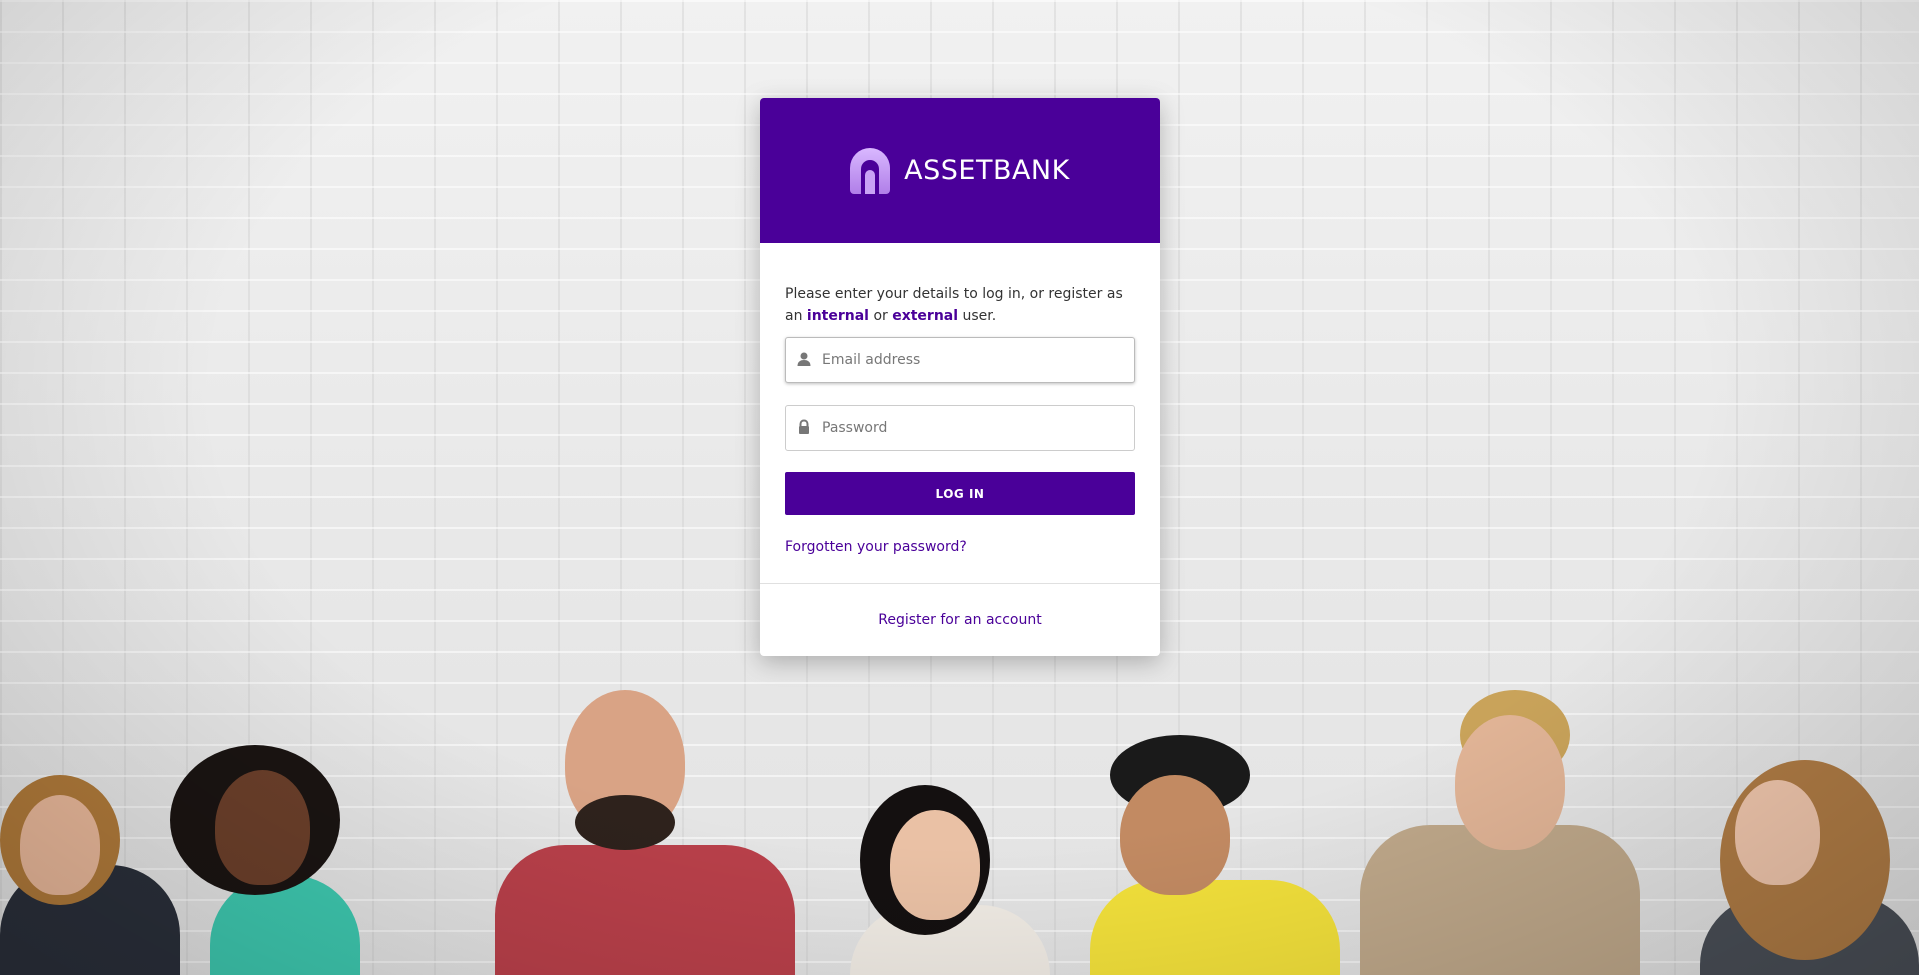 This screenshot has height=975, width=1919. I want to click on email-input, so click(972, 360).